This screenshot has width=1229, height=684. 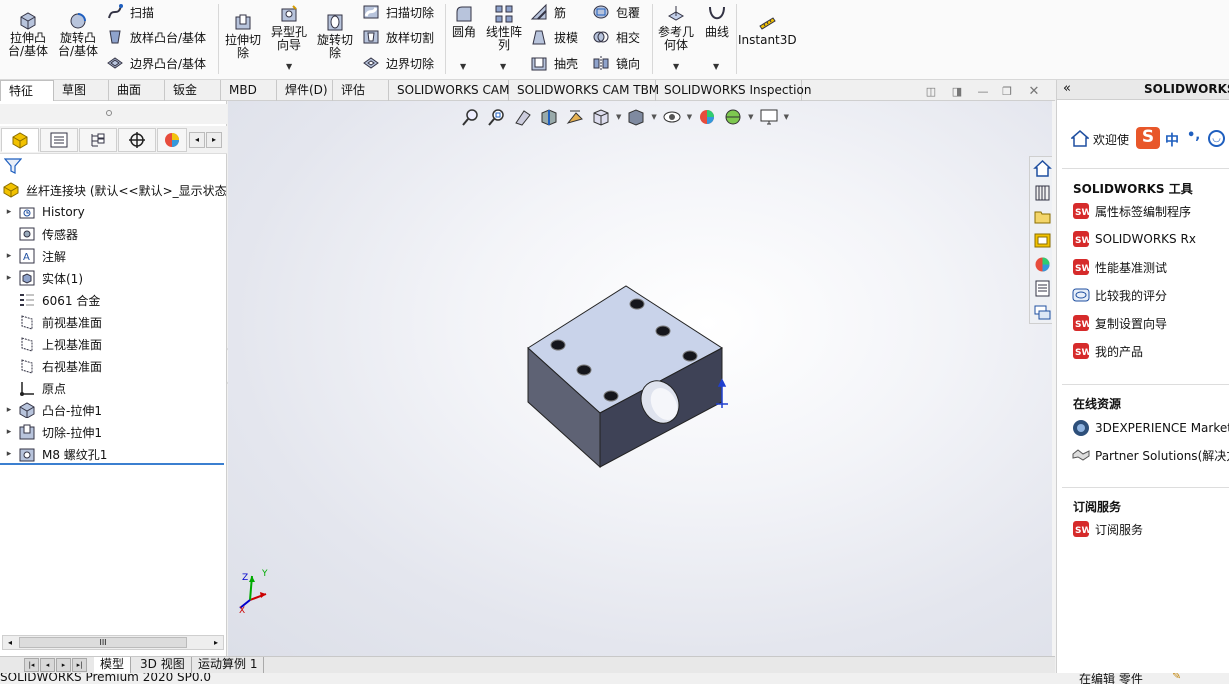 What do you see at coordinates (1150, 428) in the screenshot?
I see `online-resource-link: 3DEXPERIENCE Marketplace` at bounding box center [1150, 428].